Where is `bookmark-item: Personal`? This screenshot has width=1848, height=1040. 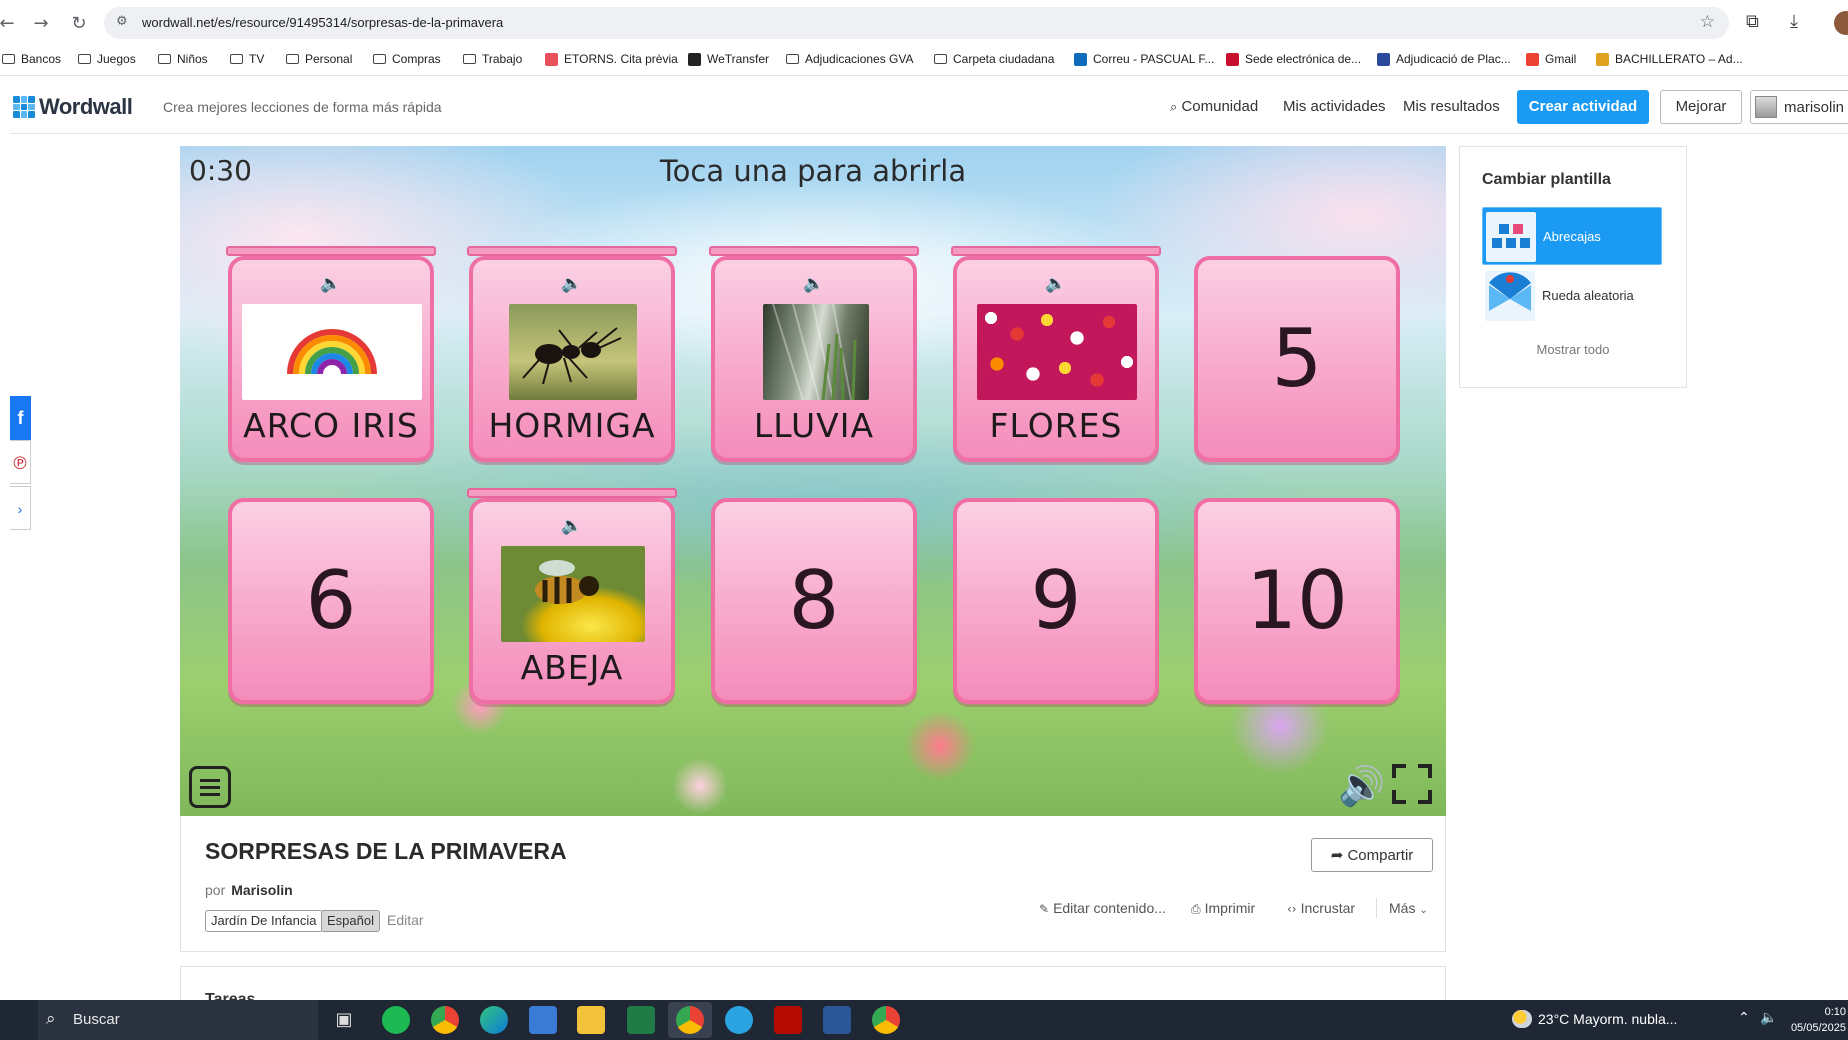
bookmark-item: Personal is located at coordinates (319, 59).